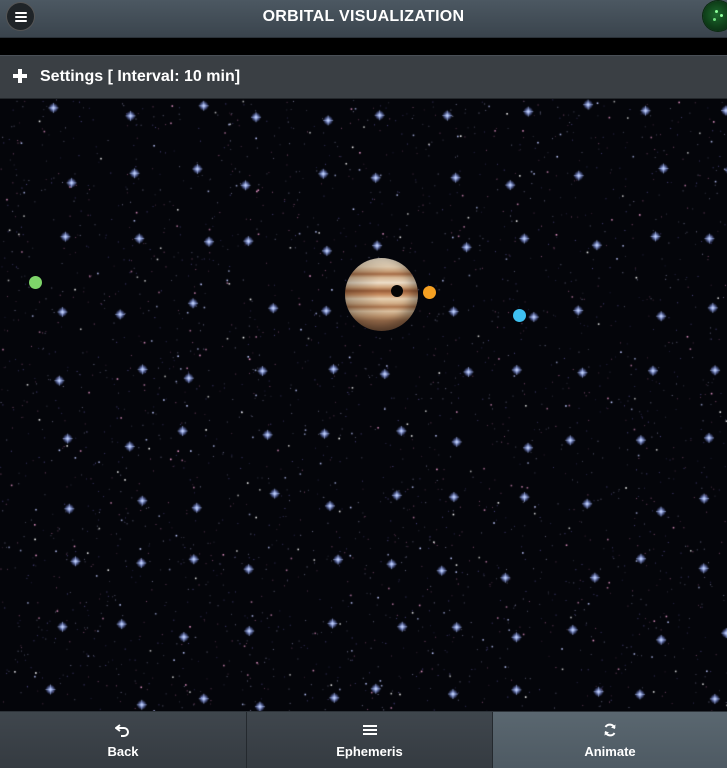 This screenshot has height=768, width=727. I want to click on moon-io, so click(429, 292).